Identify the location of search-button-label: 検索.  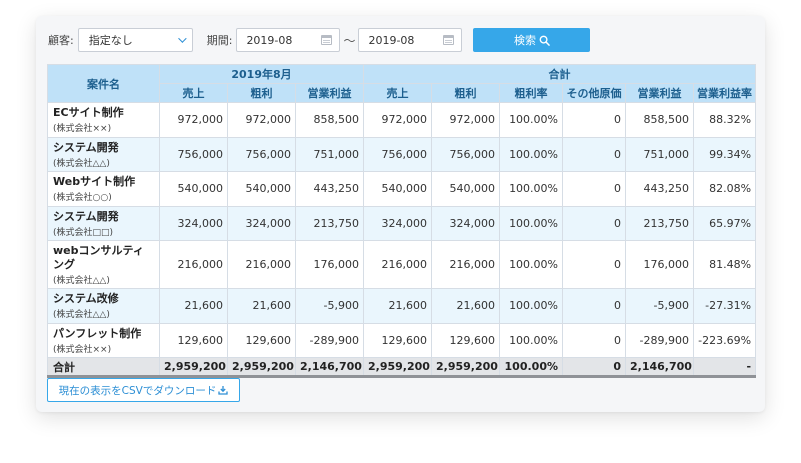
(524, 40).